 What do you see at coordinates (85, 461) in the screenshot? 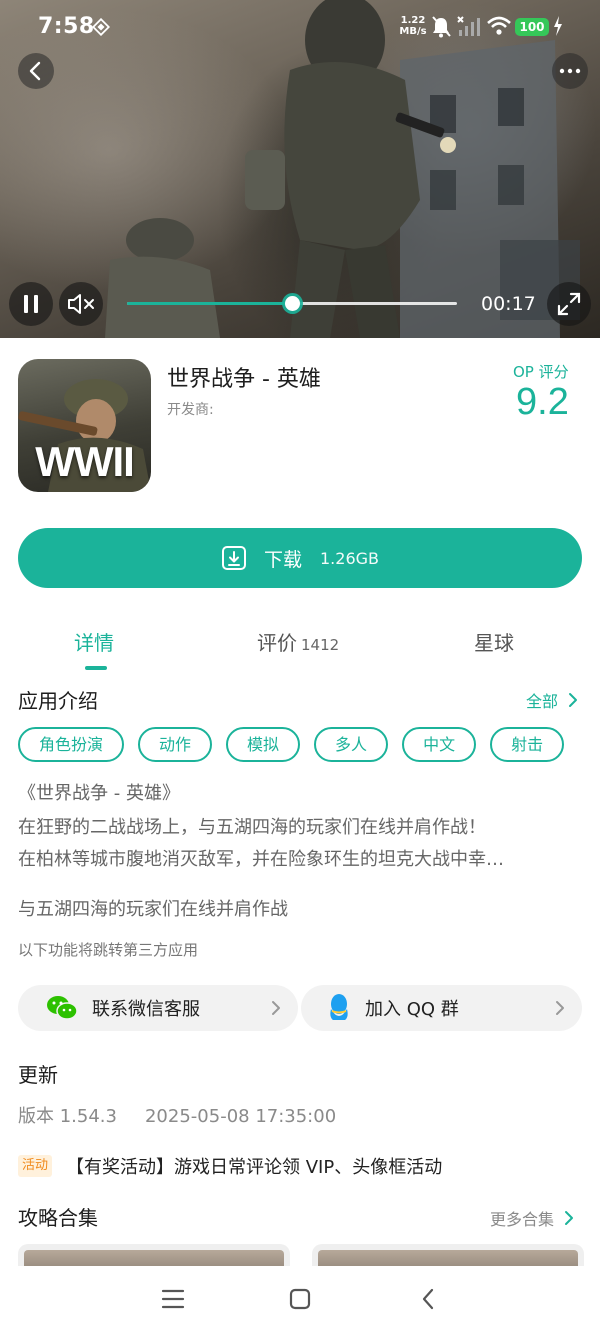
I see `app-icon-label: WWII` at bounding box center [85, 461].